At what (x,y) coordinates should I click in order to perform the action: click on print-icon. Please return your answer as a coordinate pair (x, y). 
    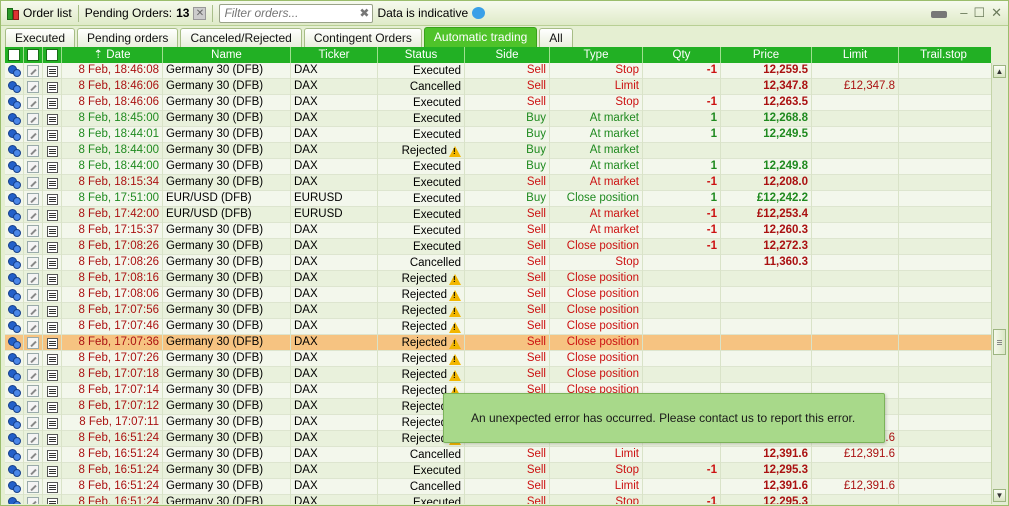
    Looking at the image, I should click on (939, 13).